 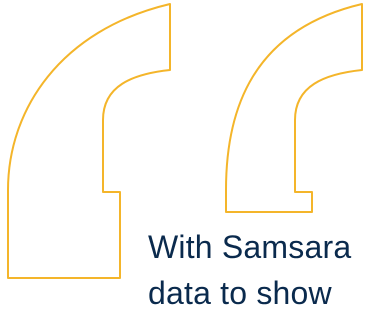 I want to click on quote-line-1: With Samsara, so click(x=250, y=247).